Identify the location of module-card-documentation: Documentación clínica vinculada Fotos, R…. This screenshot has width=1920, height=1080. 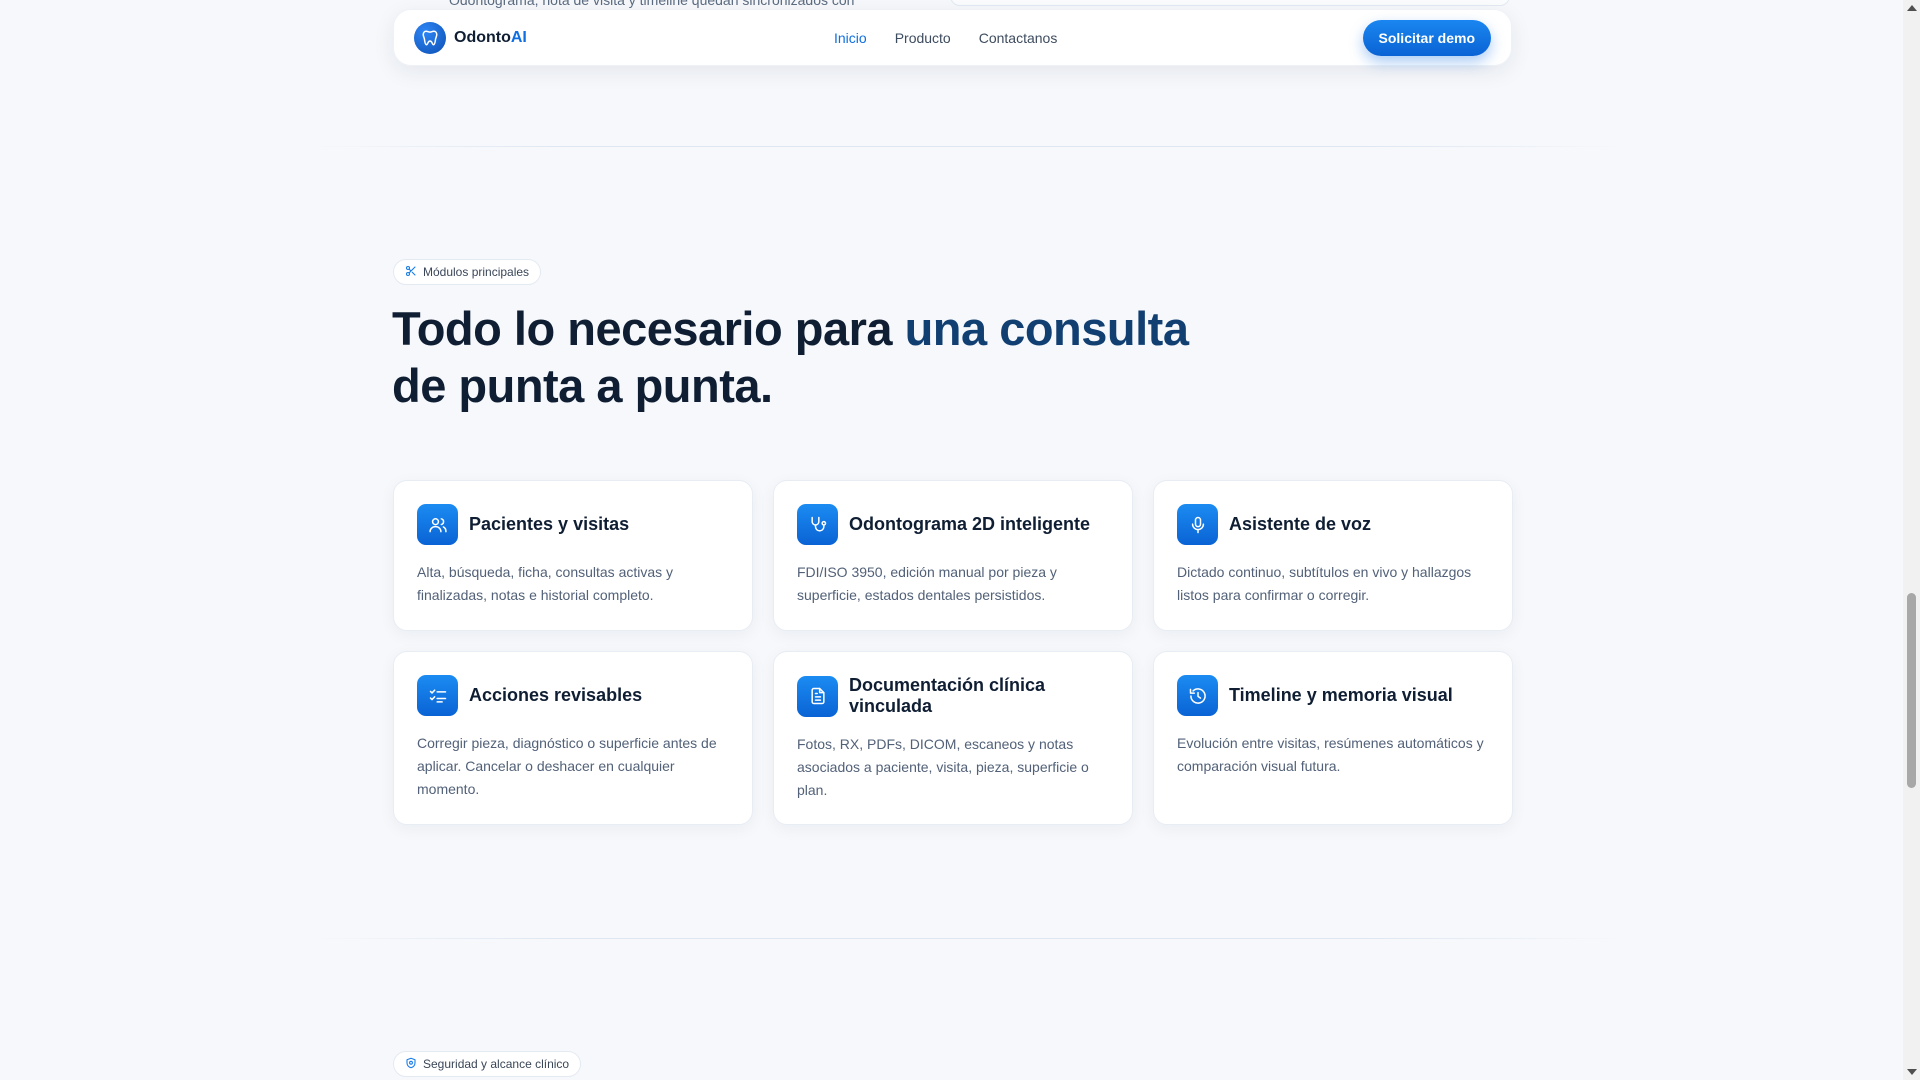
(953, 738).